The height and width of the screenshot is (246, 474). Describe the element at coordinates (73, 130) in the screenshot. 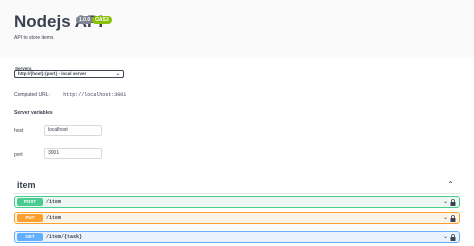

I see `host-input: localhost` at that location.